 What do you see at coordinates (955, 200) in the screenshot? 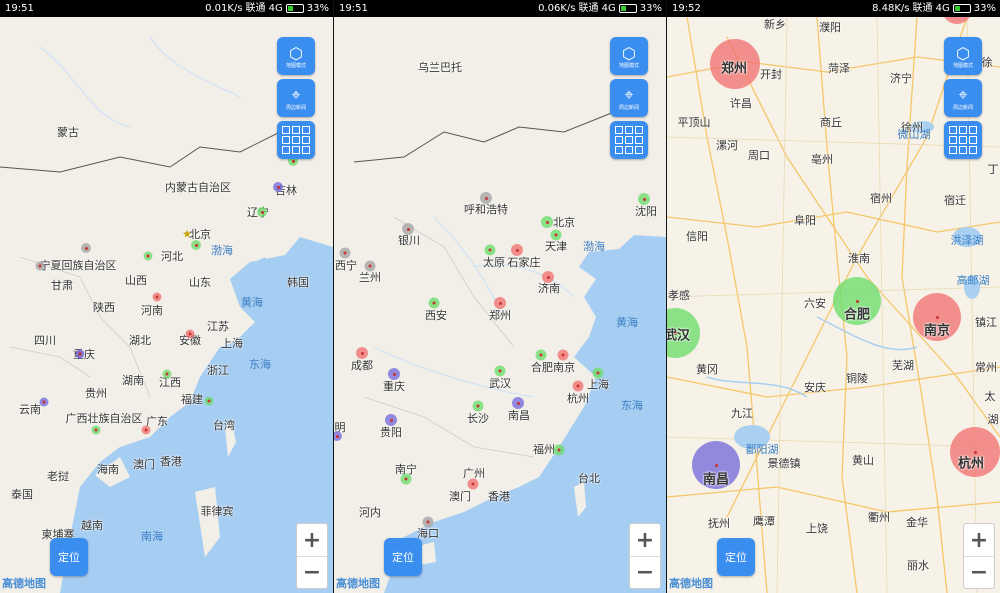
I see `map-label: 宿迁` at bounding box center [955, 200].